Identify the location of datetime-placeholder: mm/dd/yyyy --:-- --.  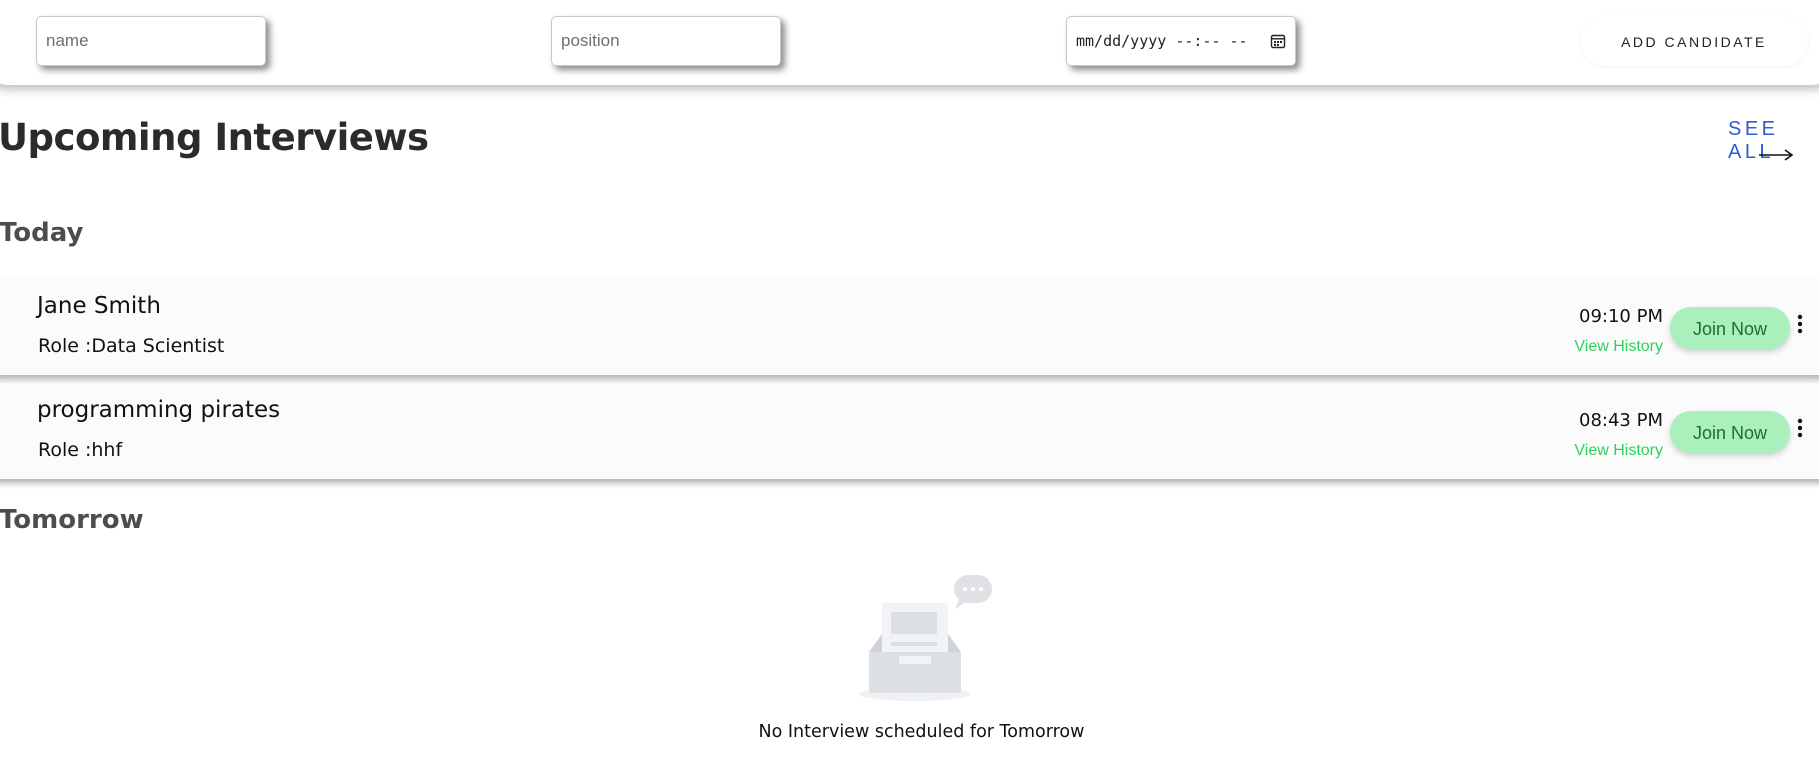
(1162, 41).